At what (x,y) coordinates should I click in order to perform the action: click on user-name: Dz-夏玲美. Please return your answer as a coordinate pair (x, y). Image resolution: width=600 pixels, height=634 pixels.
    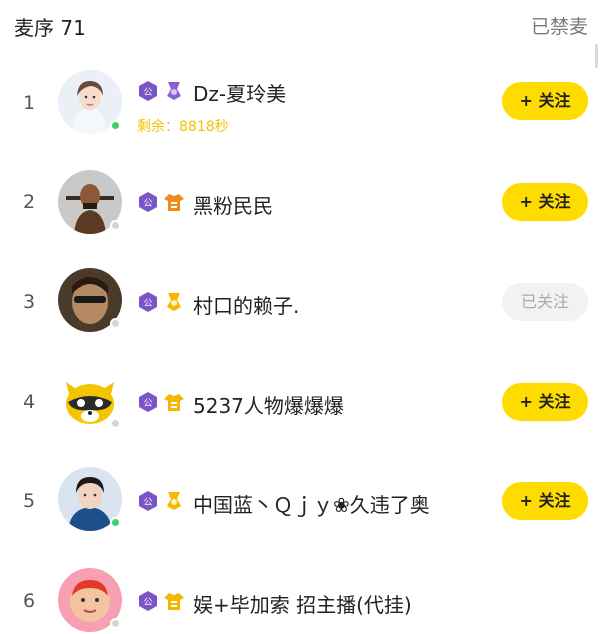
    Looking at the image, I should click on (239, 92).